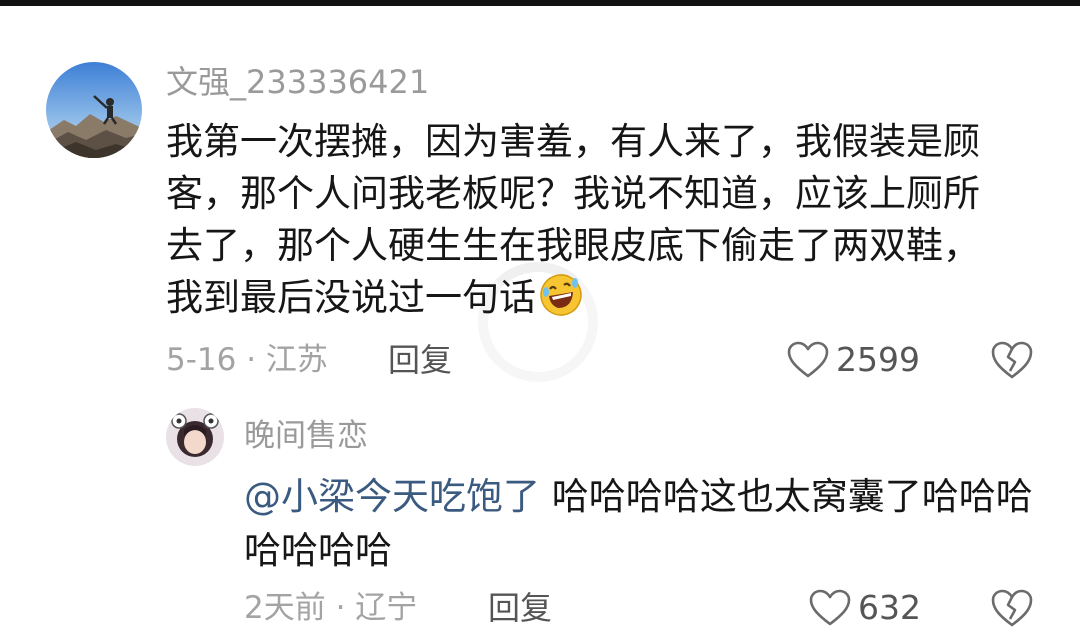 Image resolution: width=1080 pixels, height=640 pixels. I want to click on avatar, so click(94, 110).